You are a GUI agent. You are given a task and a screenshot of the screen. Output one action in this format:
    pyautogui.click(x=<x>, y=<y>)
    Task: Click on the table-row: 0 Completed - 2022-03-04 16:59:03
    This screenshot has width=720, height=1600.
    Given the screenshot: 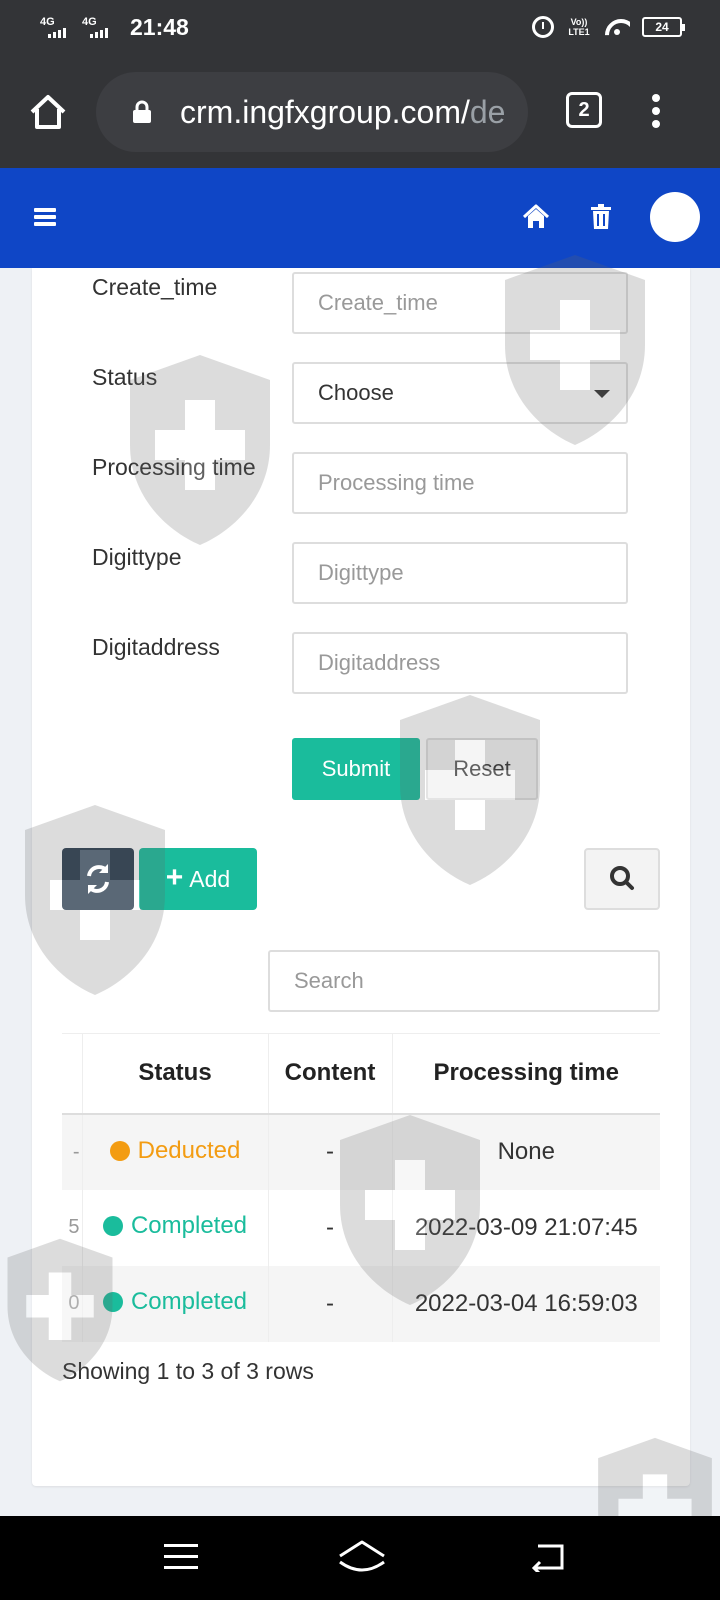 What is the action you would take?
    pyautogui.click(x=361, y=1303)
    